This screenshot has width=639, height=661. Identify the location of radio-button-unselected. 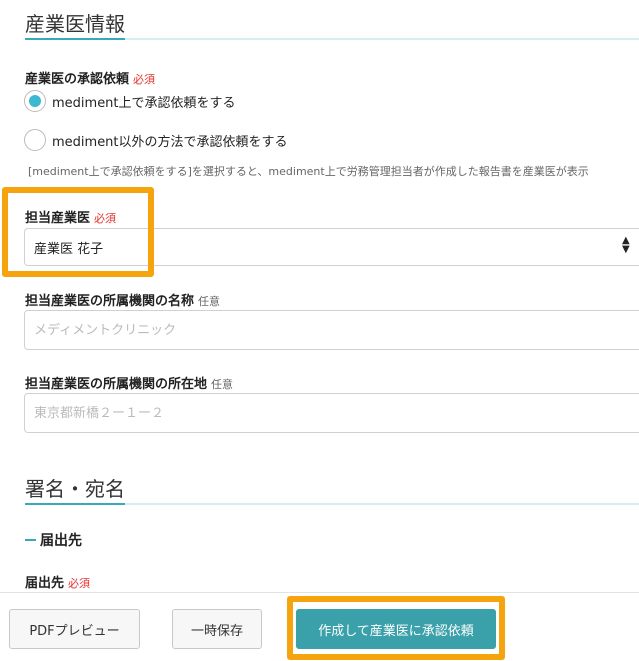
(35, 140).